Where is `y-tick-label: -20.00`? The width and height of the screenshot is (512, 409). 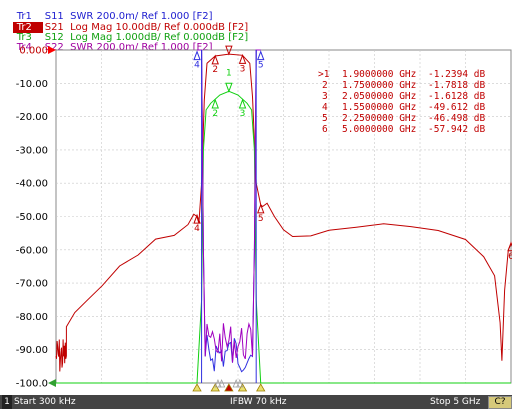 y-tick-label: -20.00 is located at coordinates (32, 117).